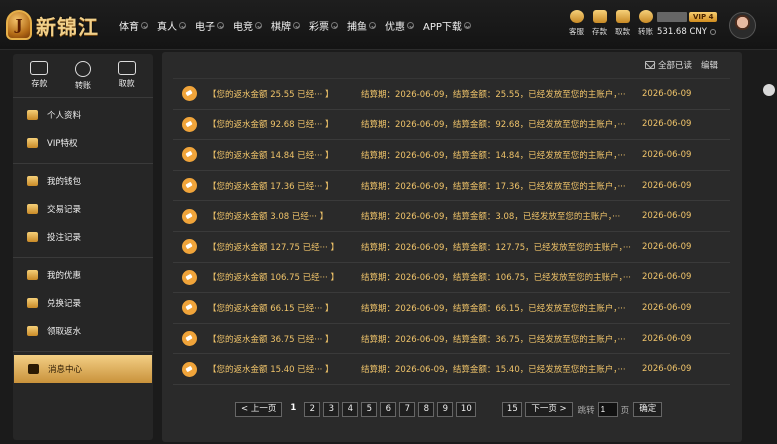 Image resolution: width=777 pixels, height=444 pixels. Describe the element at coordinates (742, 25) in the screenshot. I see `avatar` at that location.